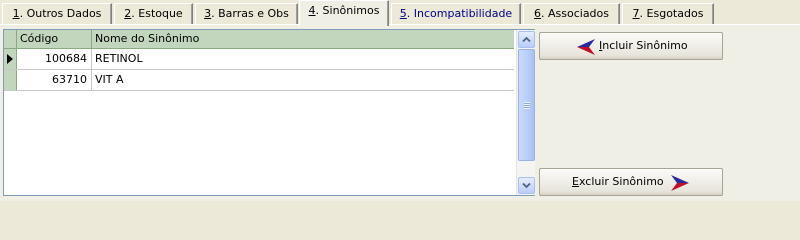 The image size is (800, 240). I want to click on tab-label: . Incompatibilidade, so click(459, 13).